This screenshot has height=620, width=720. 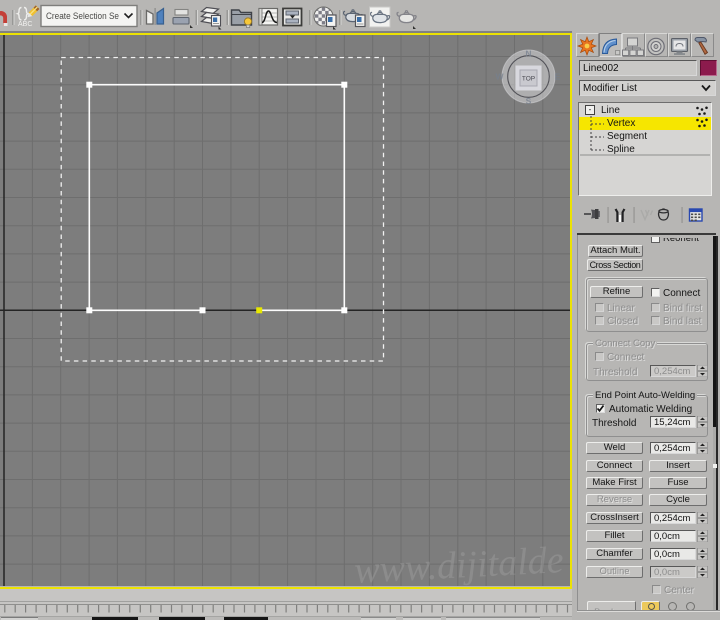 What do you see at coordinates (529, 101) in the screenshot?
I see `svg-text: S` at bounding box center [529, 101].